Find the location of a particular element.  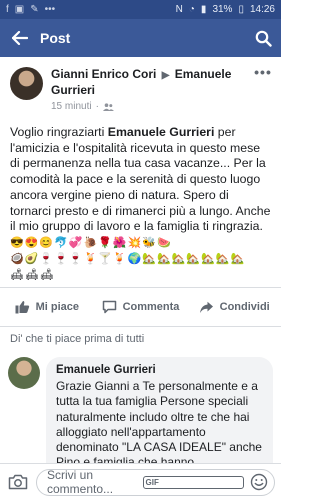

share-icon is located at coordinates (206, 307).